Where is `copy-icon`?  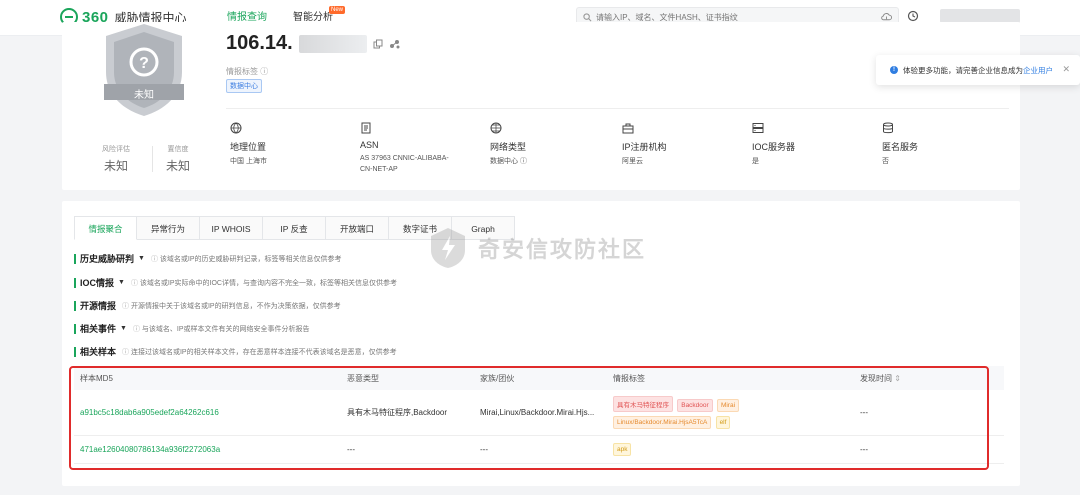 copy-icon is located at coordinates (378, 44).